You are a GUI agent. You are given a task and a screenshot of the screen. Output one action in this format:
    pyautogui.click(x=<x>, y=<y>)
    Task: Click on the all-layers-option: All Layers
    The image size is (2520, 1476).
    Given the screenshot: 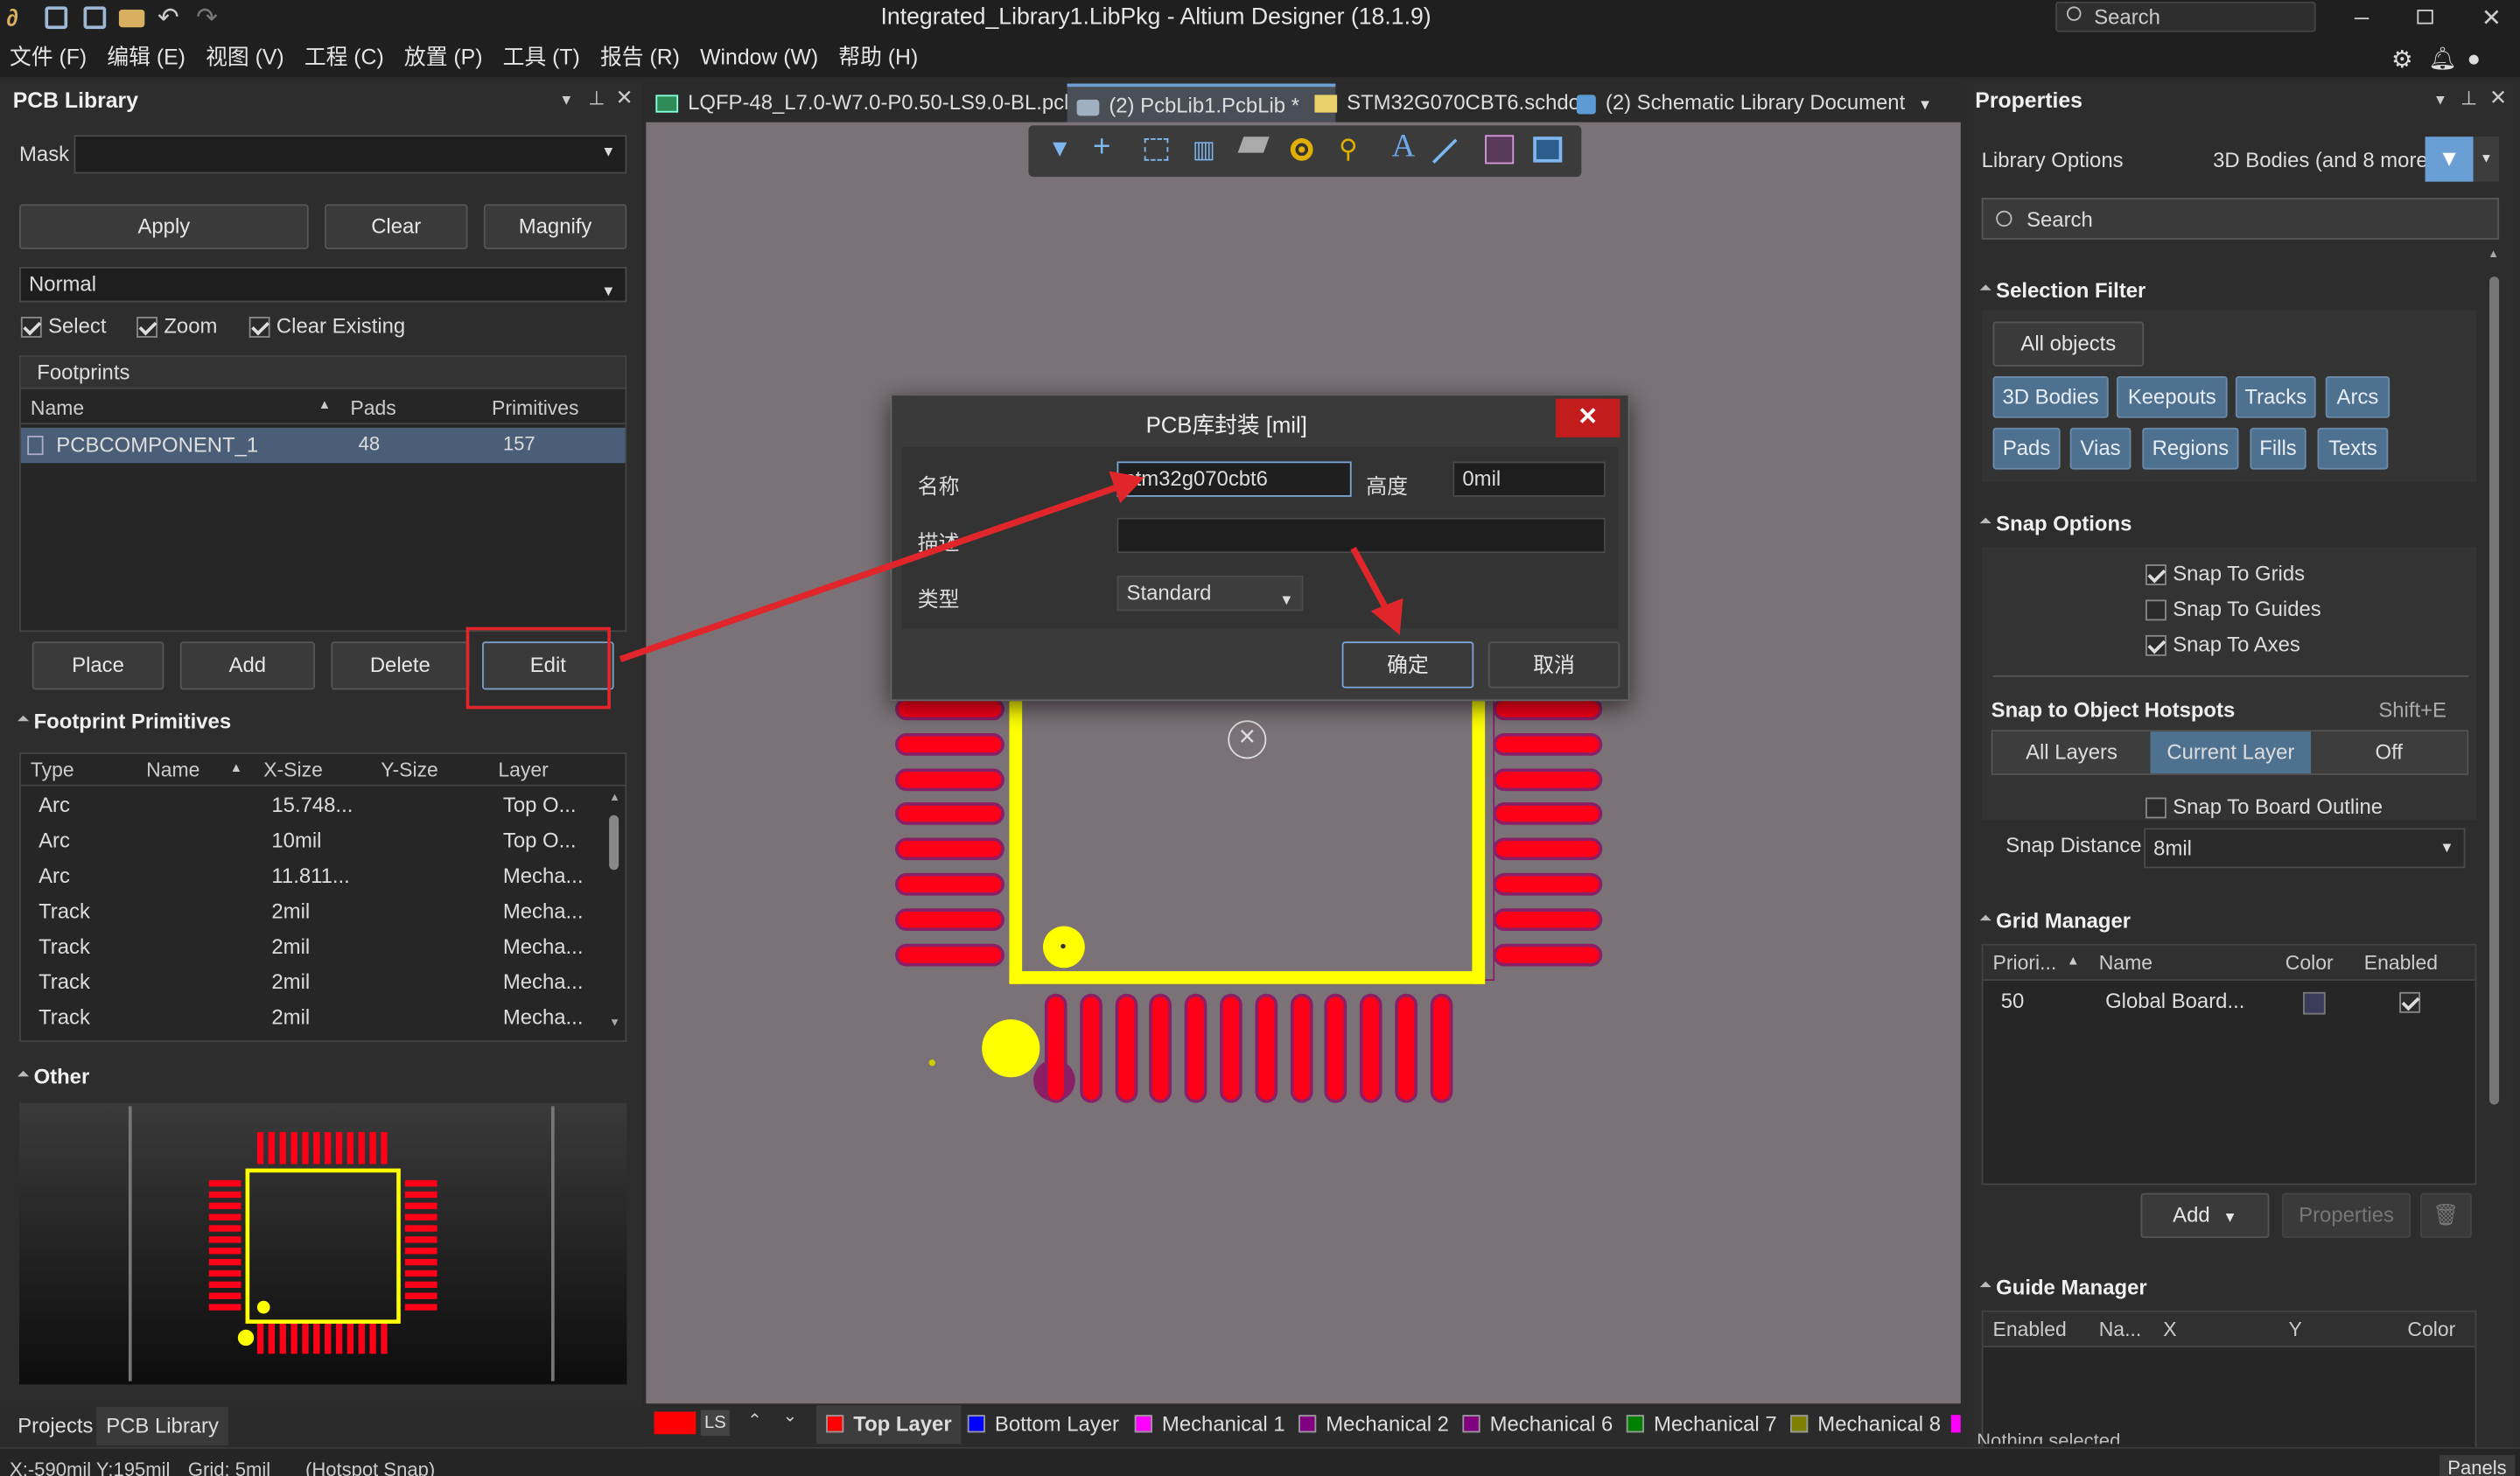 What is the action you would take?
    pyautogui.click(x=2071, y=752)
    